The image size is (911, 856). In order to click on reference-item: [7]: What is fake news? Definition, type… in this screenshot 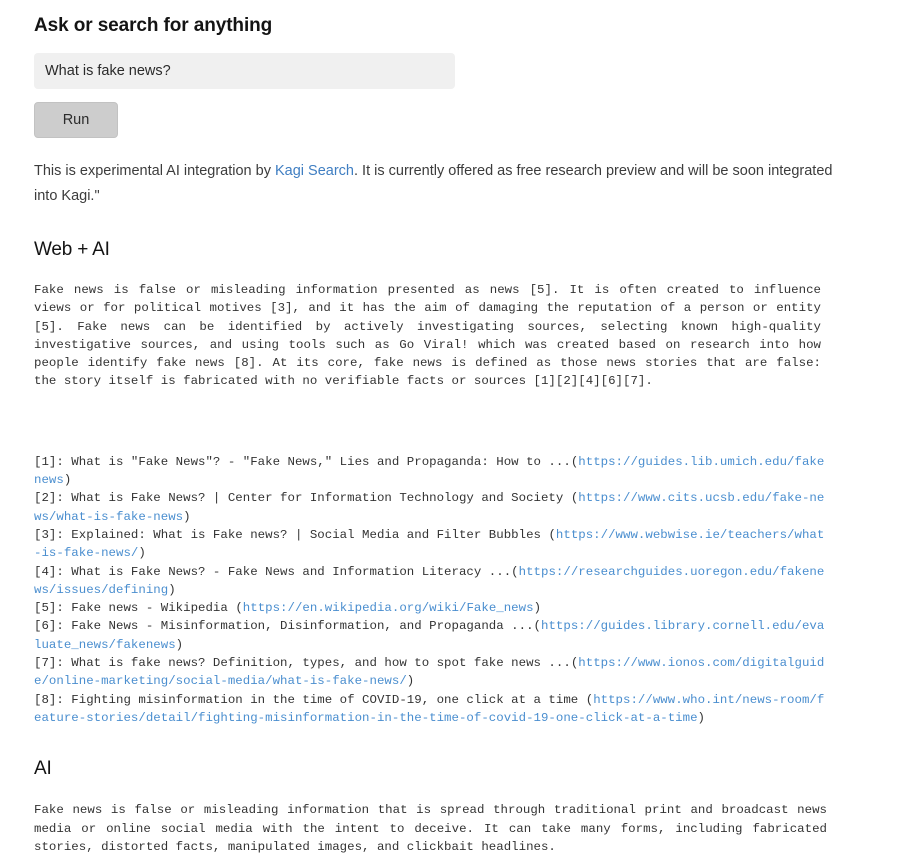, I will do `click(431, 672)`.